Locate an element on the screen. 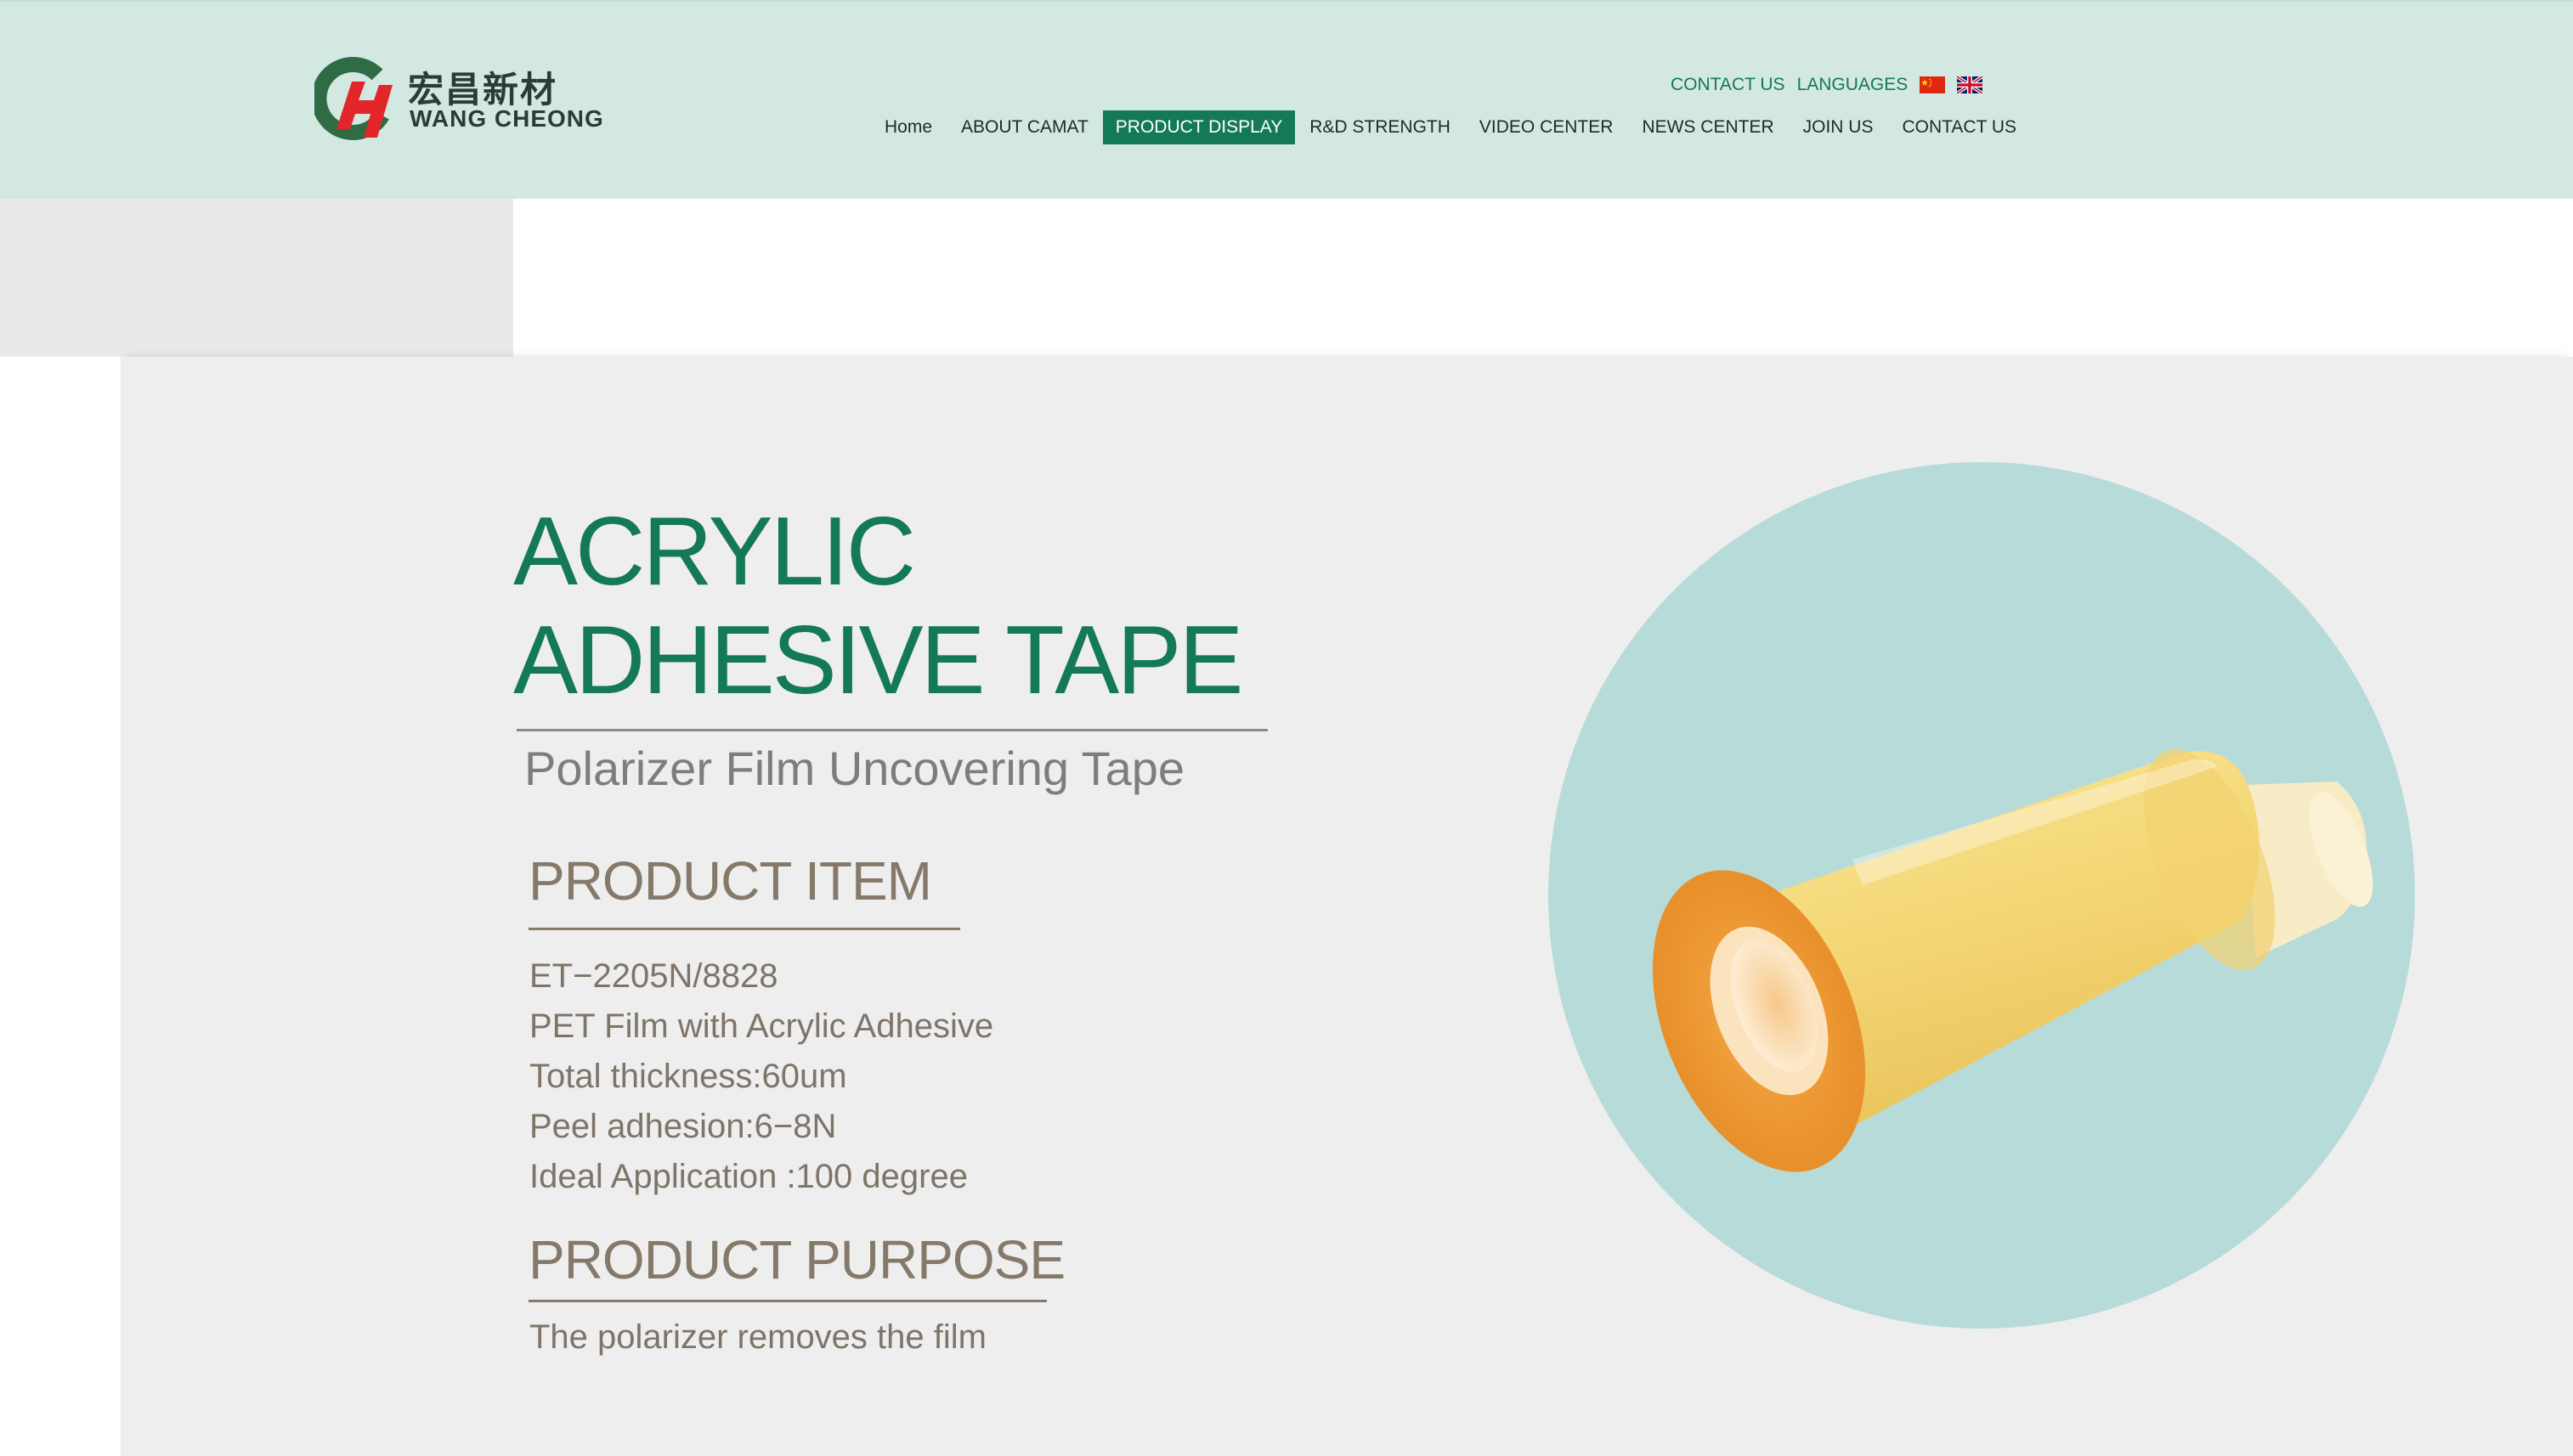  spec-item: PET Film with Acrylic Adhesive is located at coordinates (761, 1026).